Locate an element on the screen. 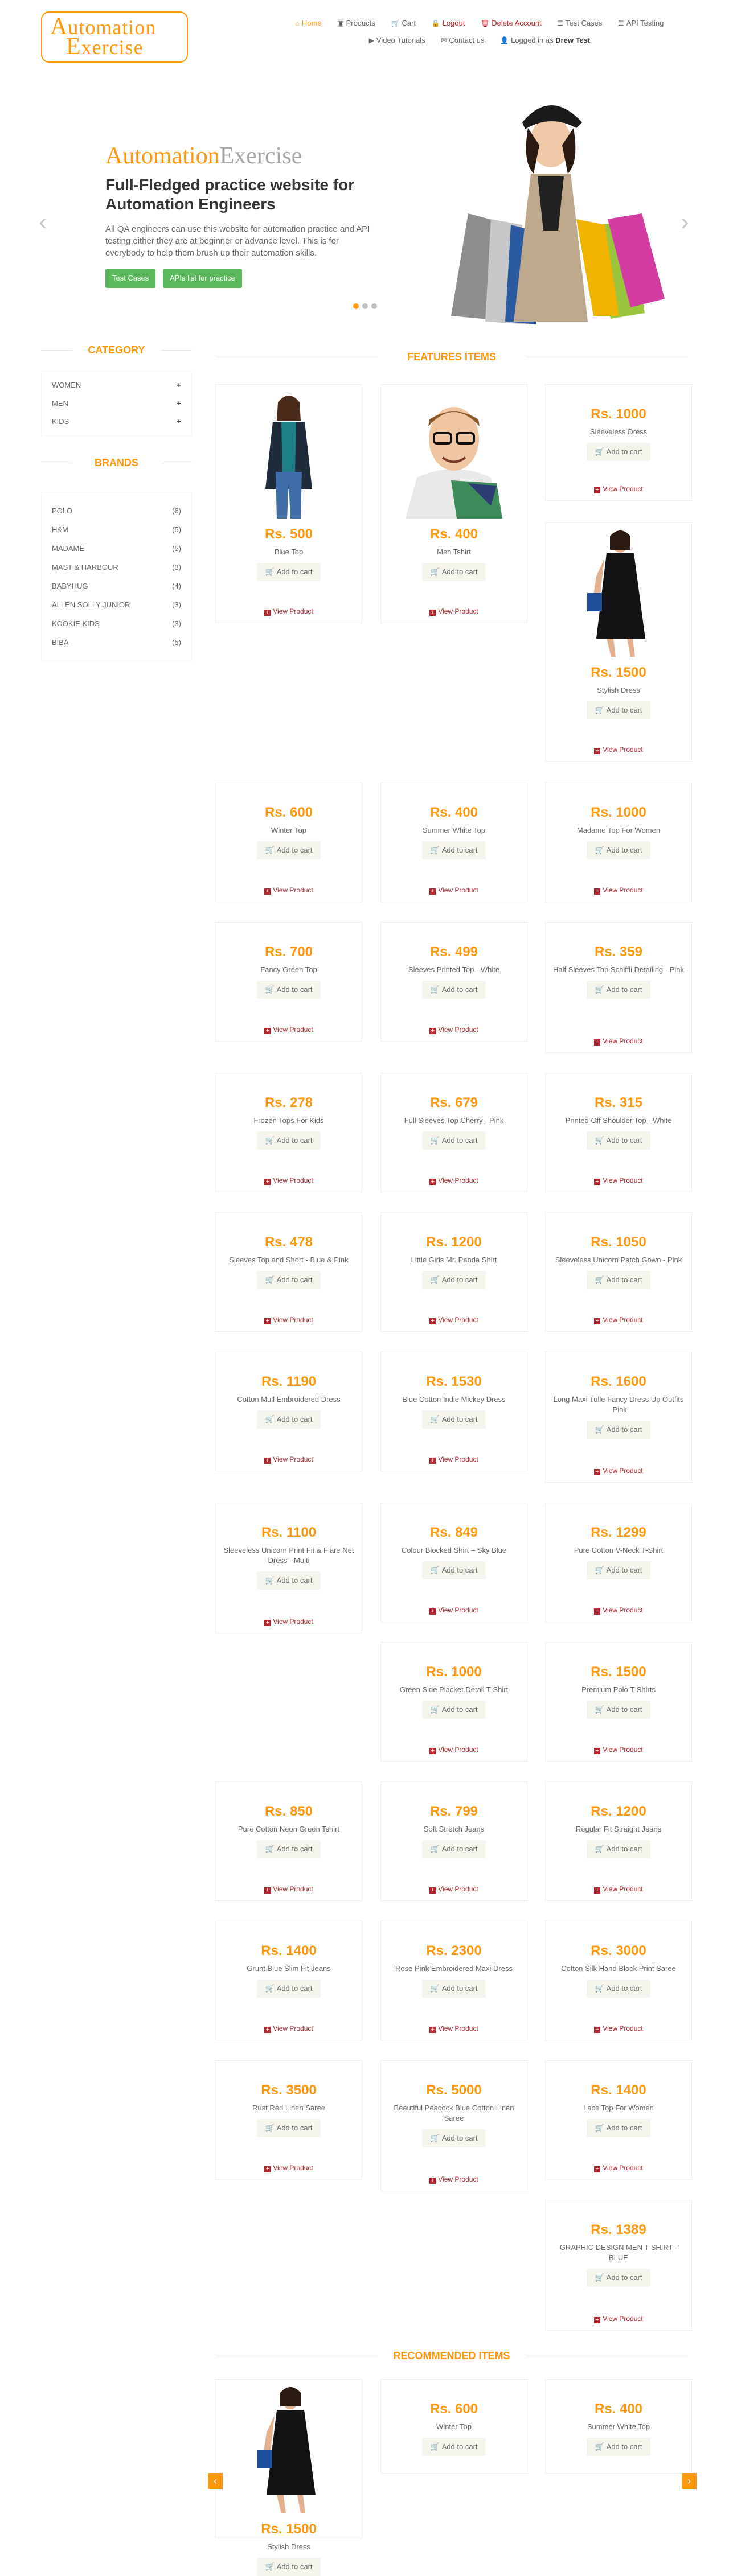 This screenshot has width=729, height=2576. nav-test-cases: ☰ Test Cases is located at coordinates (579, 24).